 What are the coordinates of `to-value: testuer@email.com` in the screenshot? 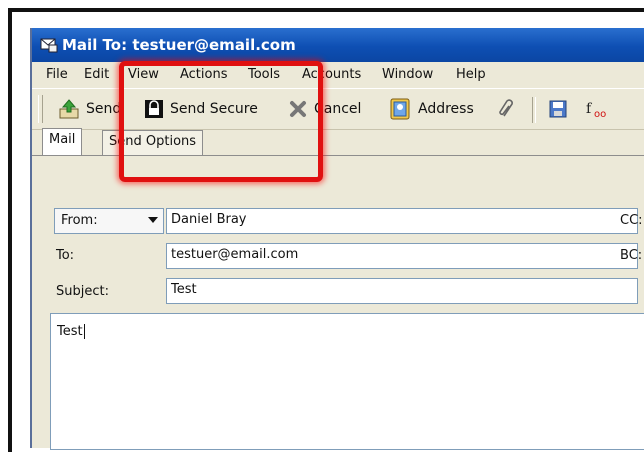 It's located at (235, 254).